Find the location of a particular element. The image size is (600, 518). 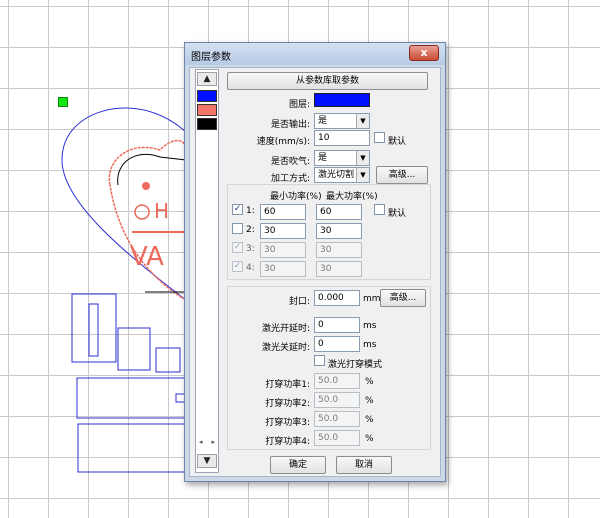

output-select: 是 ▼ is located at coordinates (342, 121).